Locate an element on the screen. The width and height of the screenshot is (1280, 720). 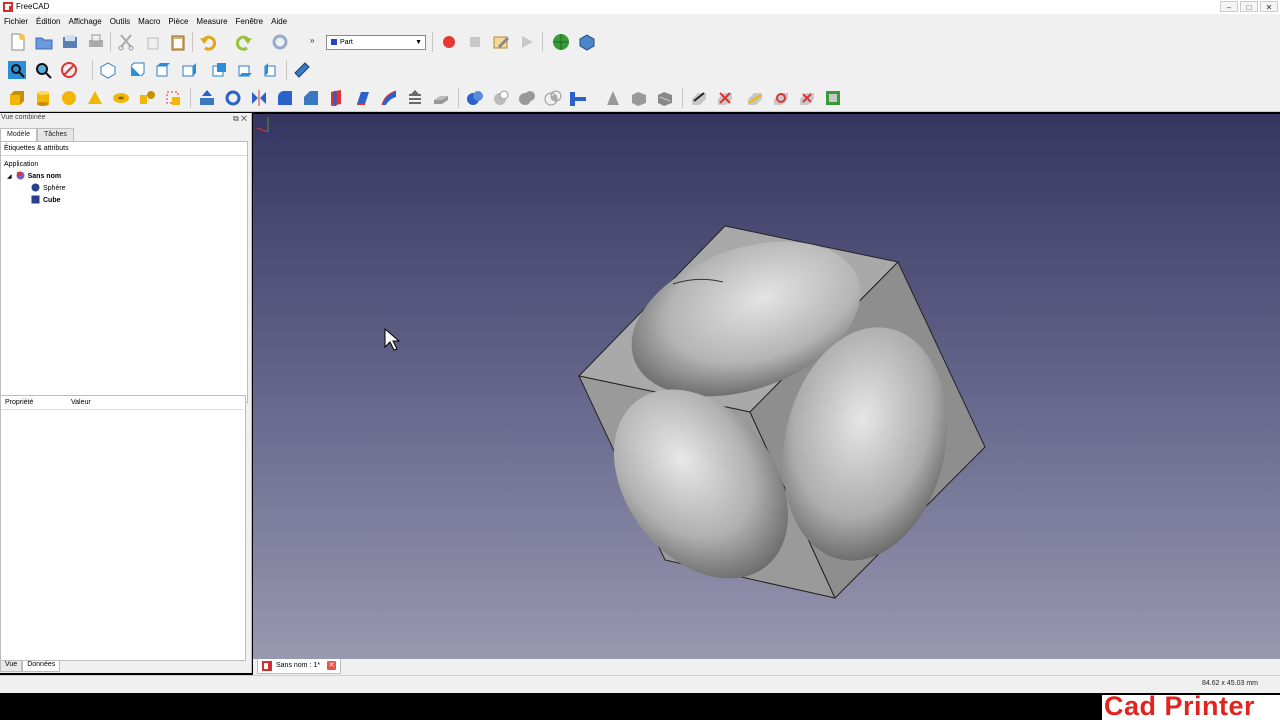
menu-measure: Measure is located at coordinates (211, 21).